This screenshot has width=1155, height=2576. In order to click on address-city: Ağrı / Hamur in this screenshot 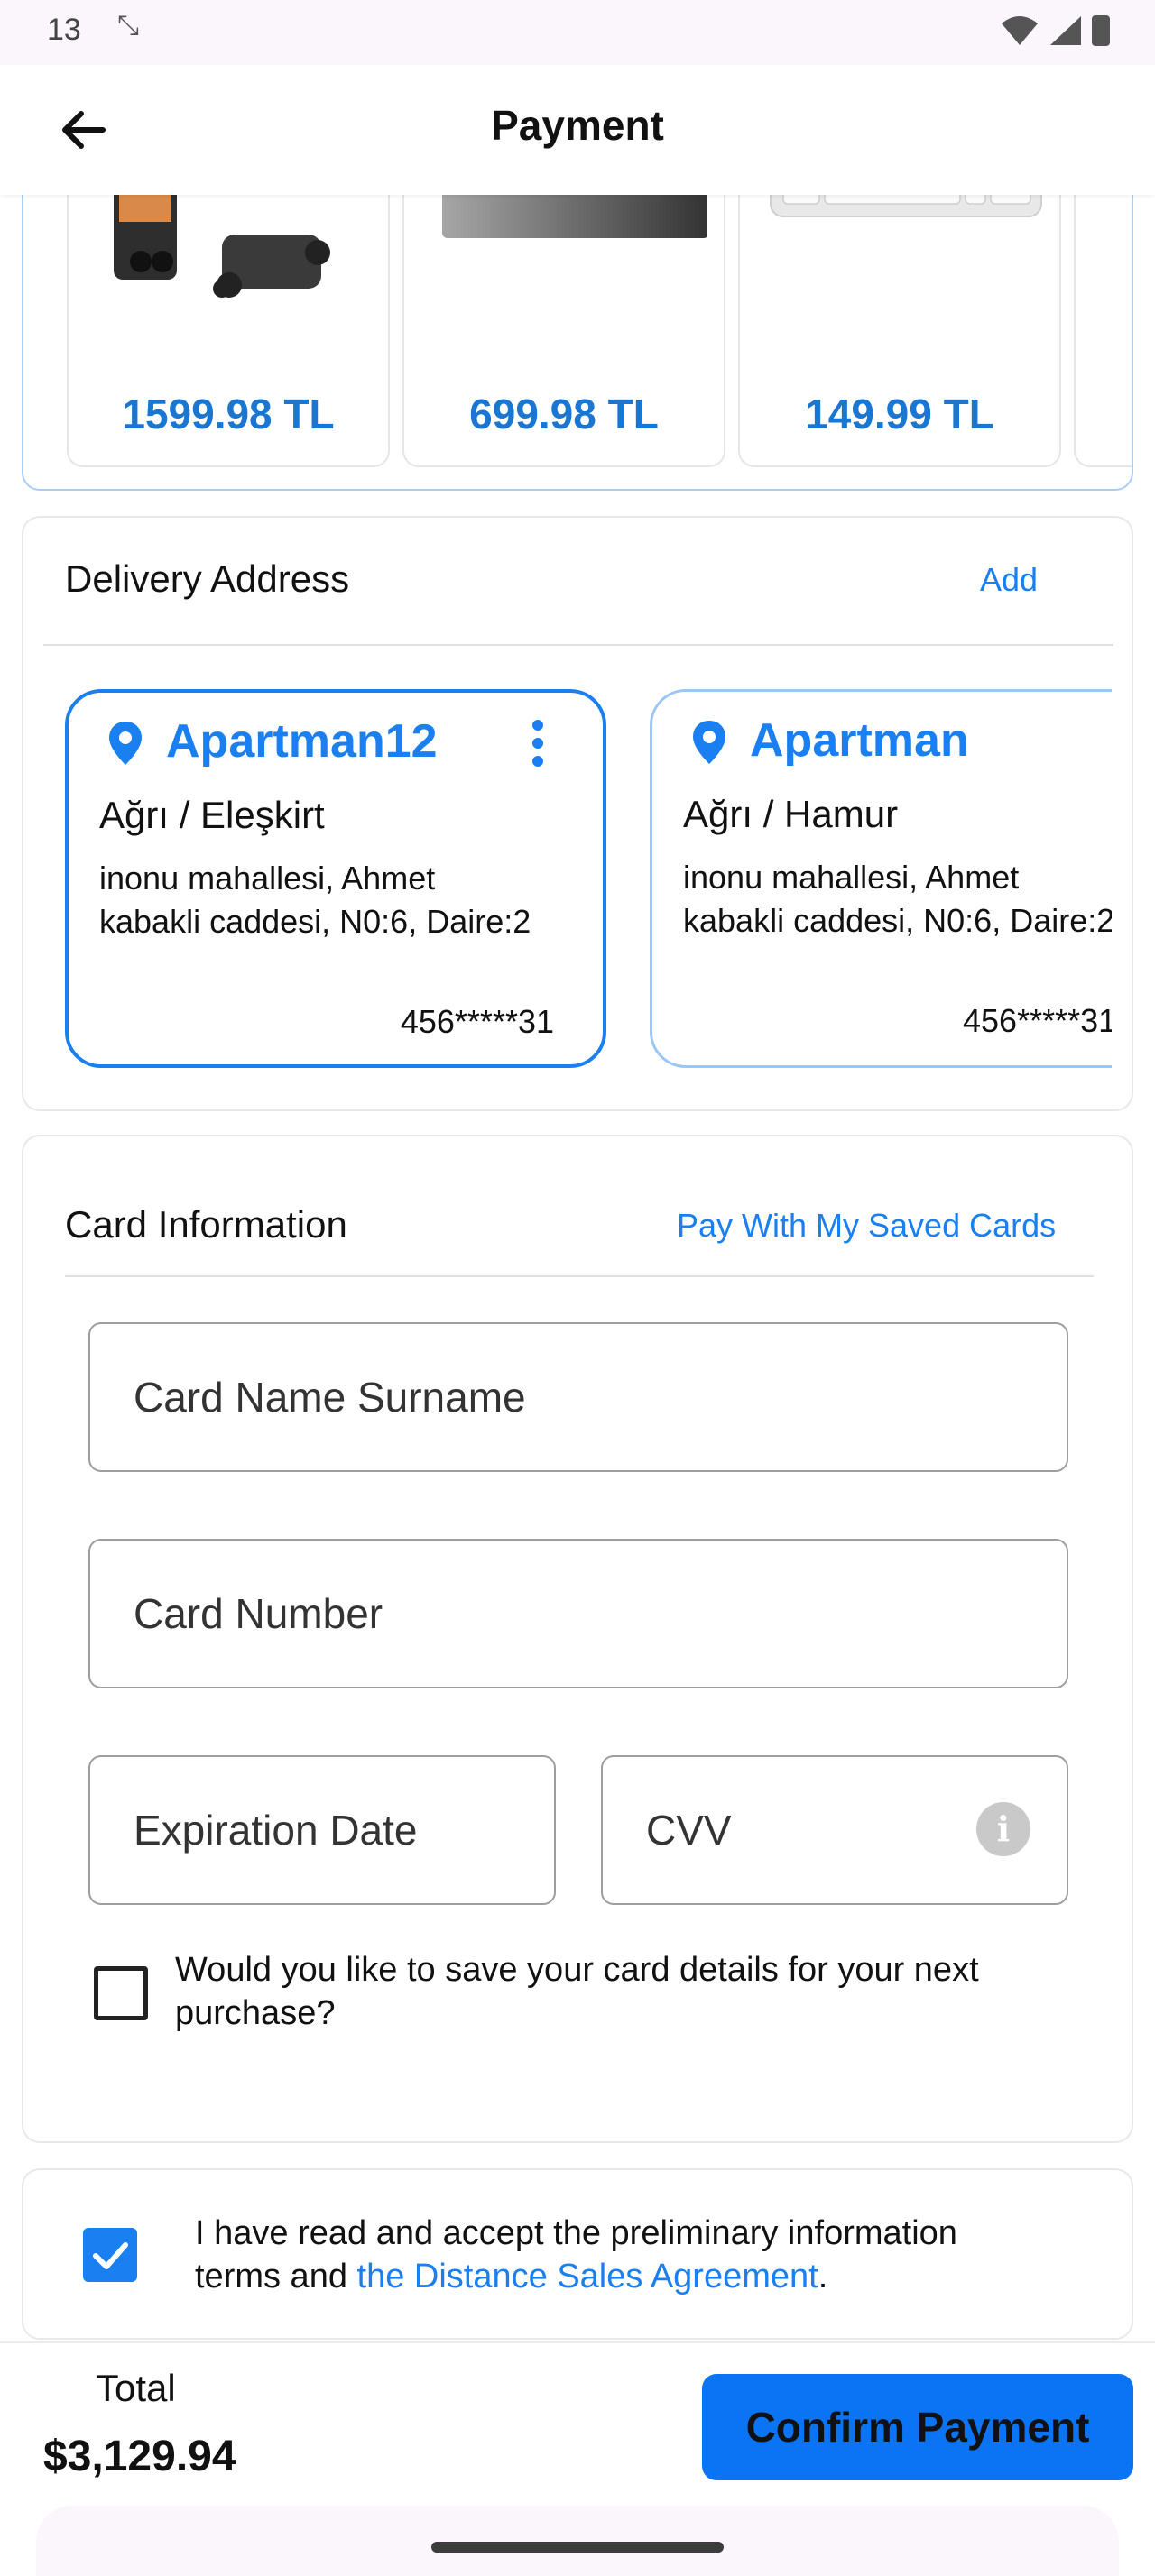, I will do `click(791, 814)`.